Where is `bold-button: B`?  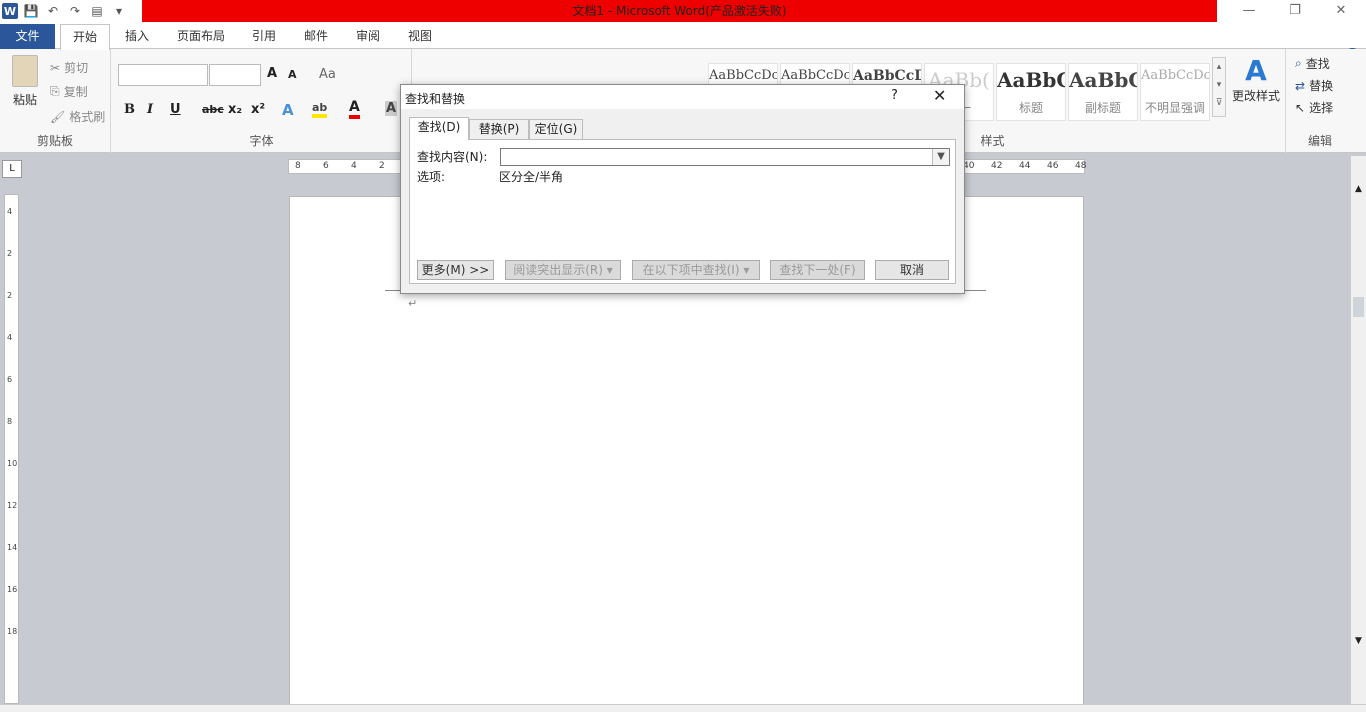
bold-button: B is located at coordinates (129, 109).